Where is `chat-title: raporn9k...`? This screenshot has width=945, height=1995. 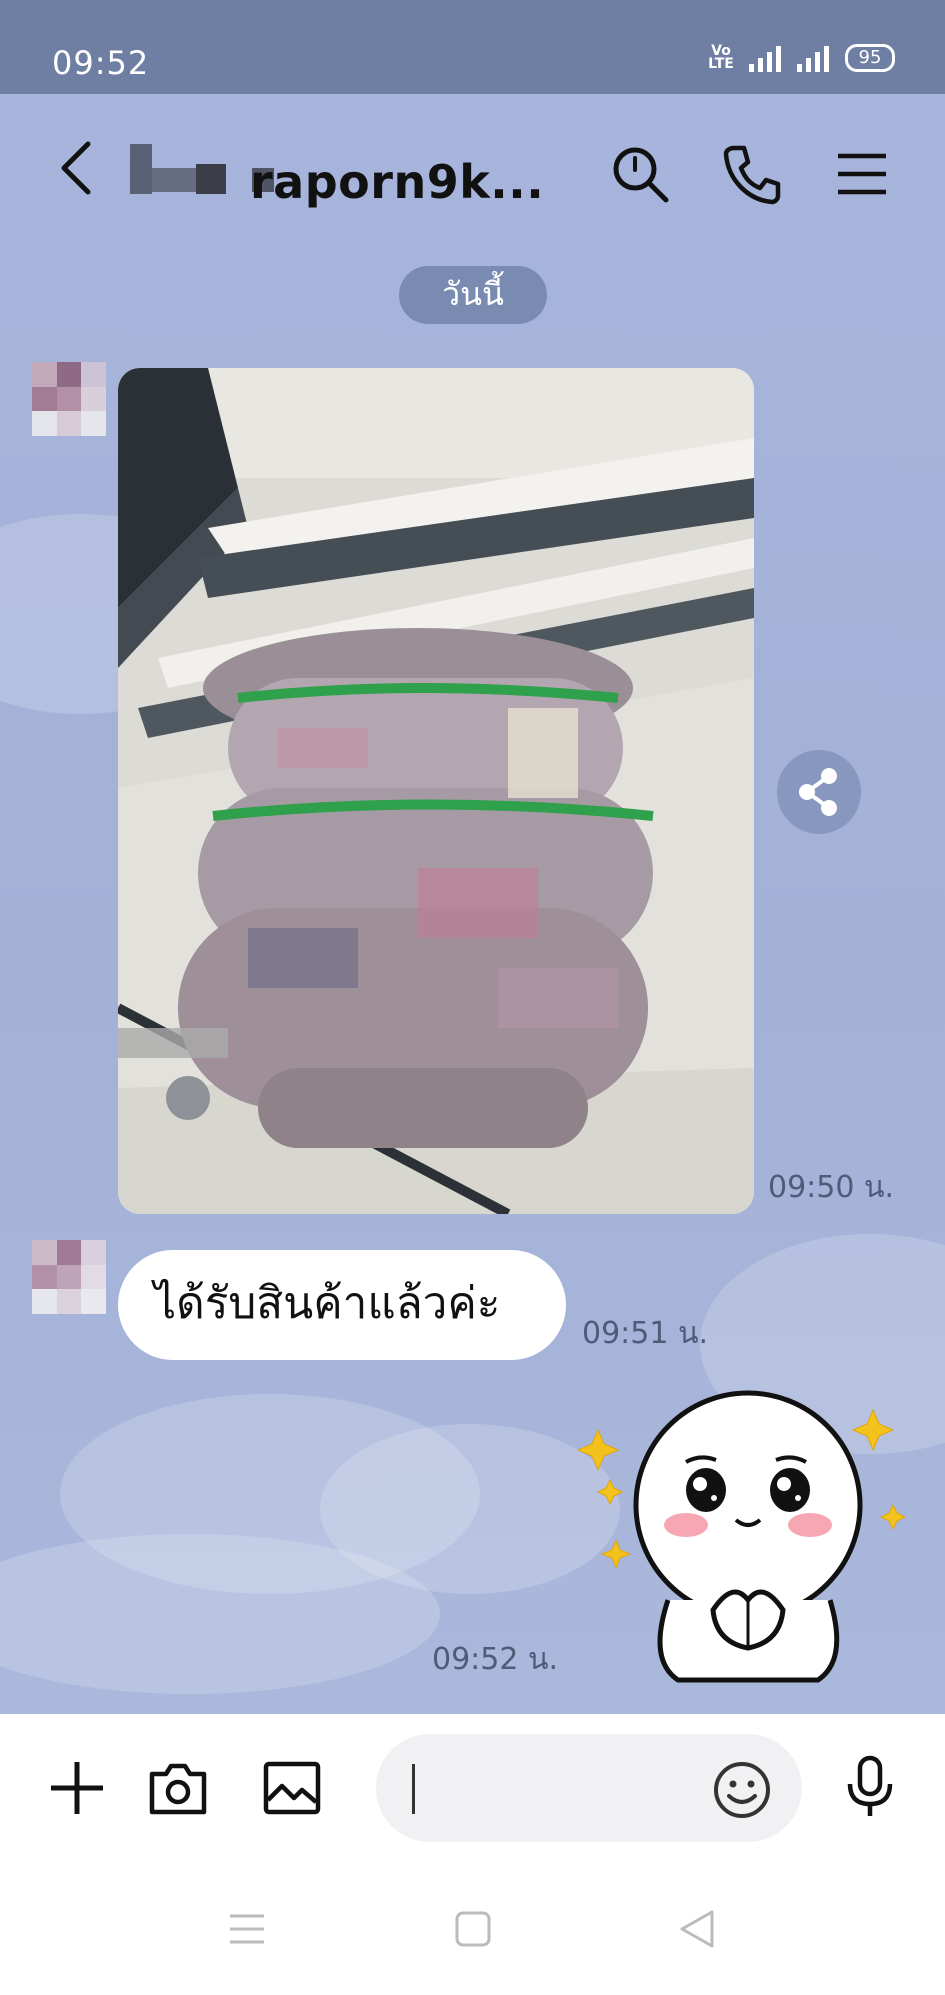
chat-title: raporn9k... is located at coordinates (397, 182).